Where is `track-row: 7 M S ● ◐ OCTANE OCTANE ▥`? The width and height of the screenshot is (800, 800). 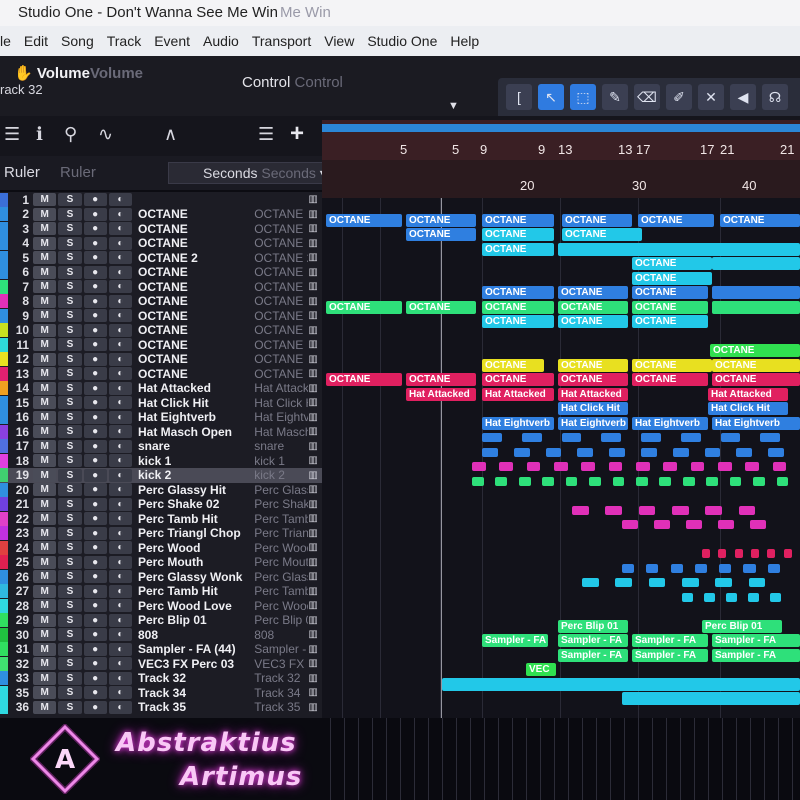 track-row: 7 M S ● ◐ OCTANE OCTANE ▥ is located at coordinates (161, 286).